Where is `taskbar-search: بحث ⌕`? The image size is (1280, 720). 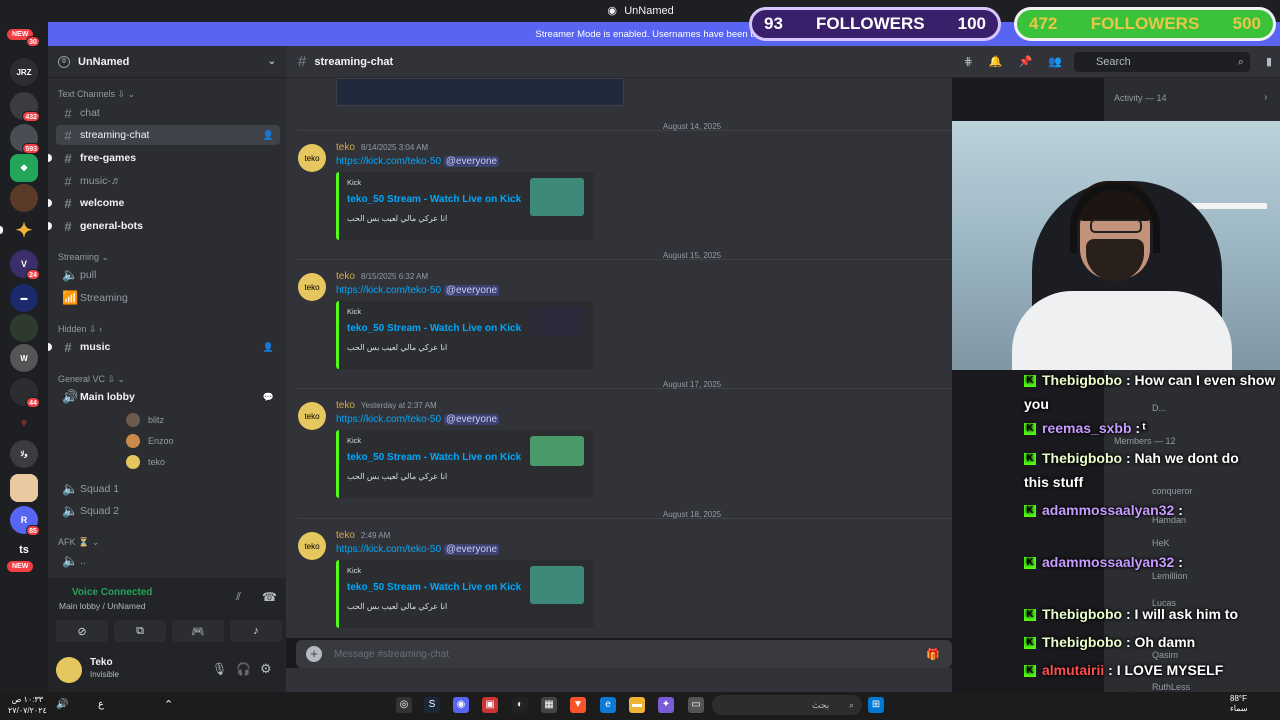 taskbar-search: بحث ⌕ is located at coordinates (787, 705).